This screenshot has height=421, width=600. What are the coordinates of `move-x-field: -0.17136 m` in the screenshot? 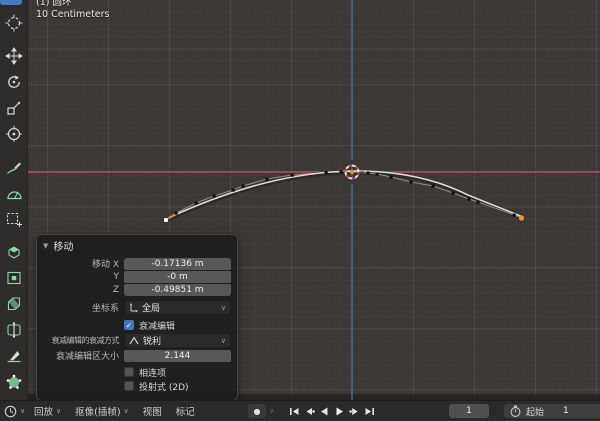 It's located at (177, 263).